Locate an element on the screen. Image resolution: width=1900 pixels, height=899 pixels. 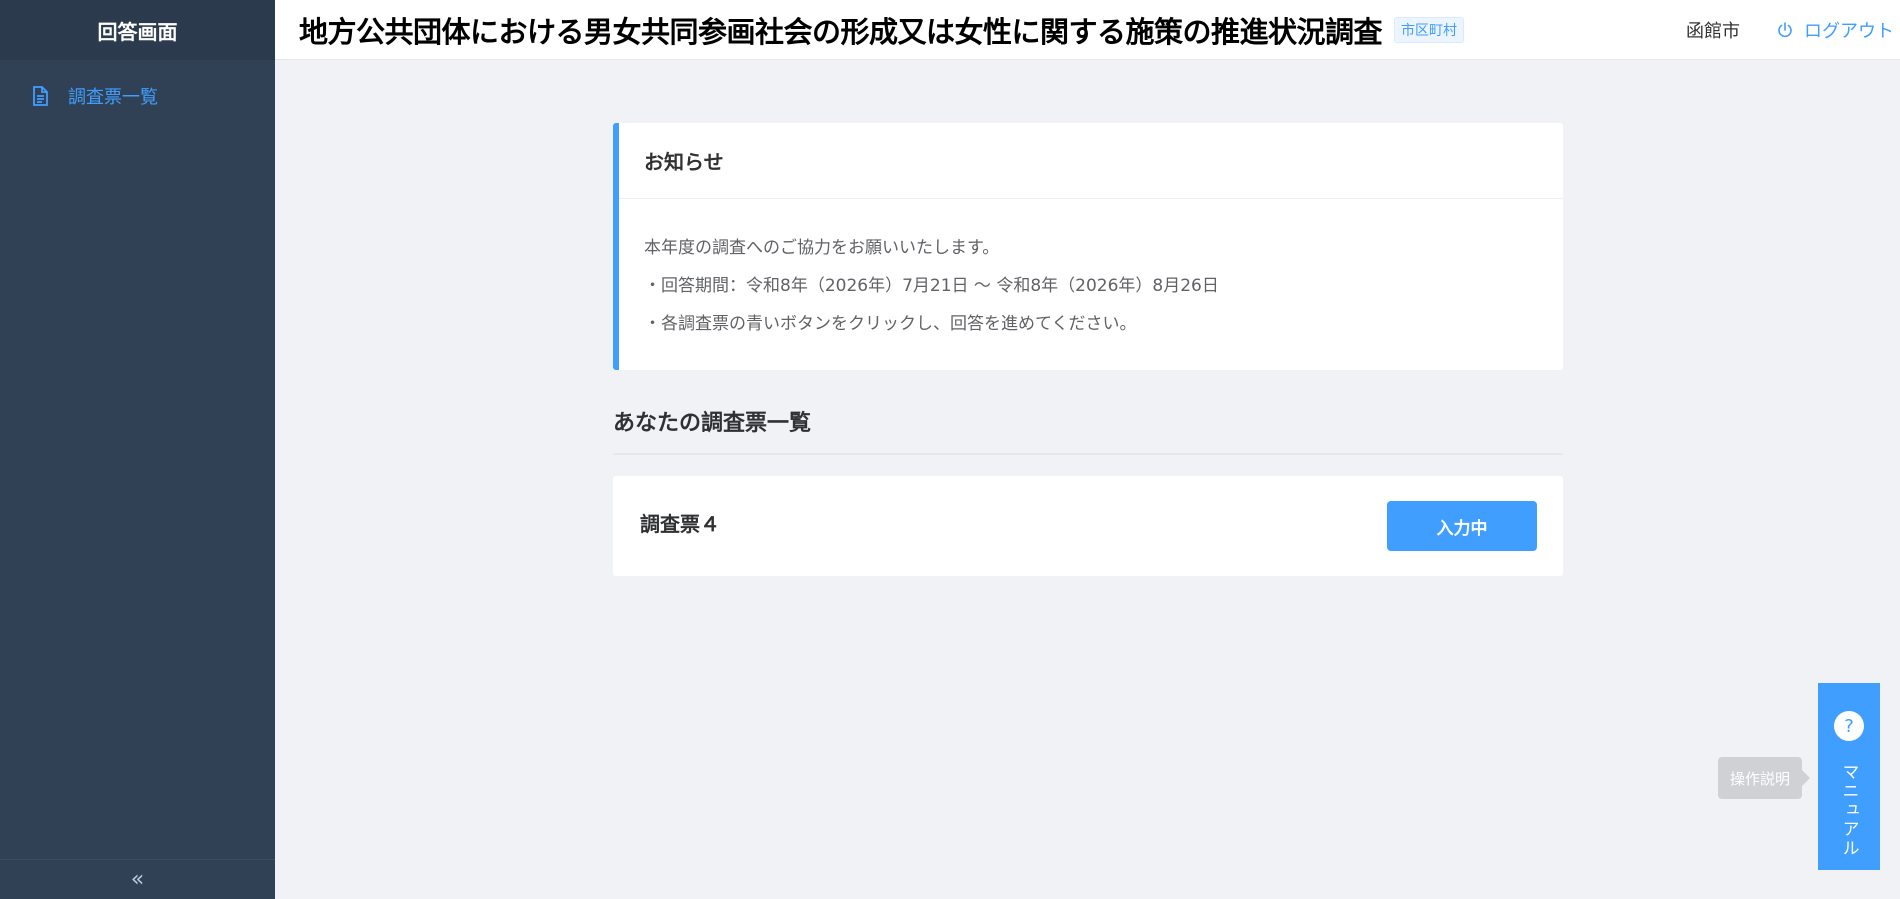
category-tag: 市区町村 is located at coordinates (1429, 29).